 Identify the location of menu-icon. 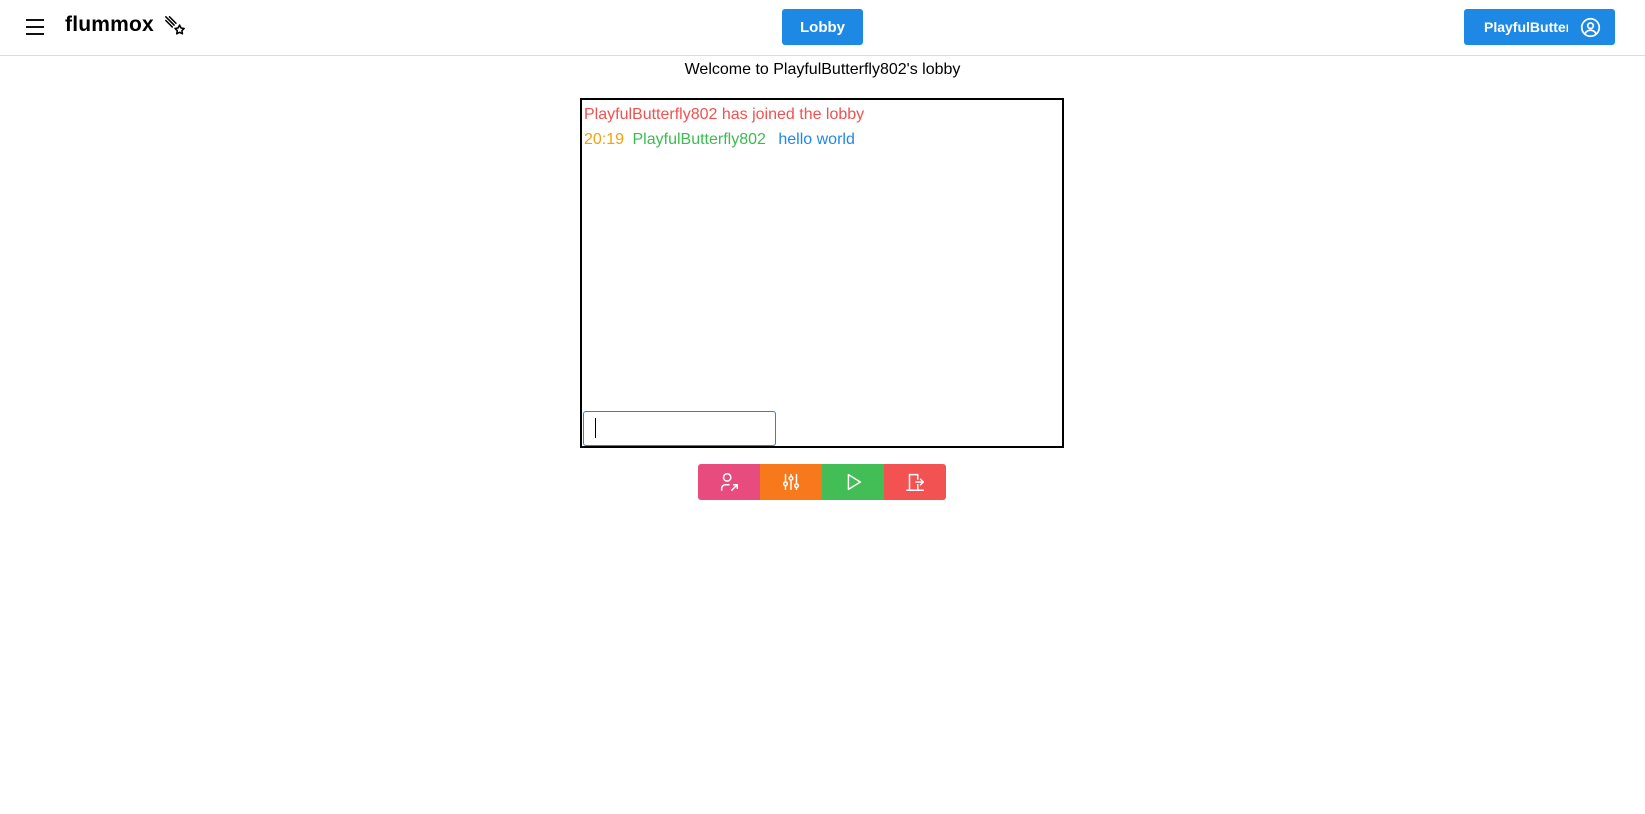
(35, 27).